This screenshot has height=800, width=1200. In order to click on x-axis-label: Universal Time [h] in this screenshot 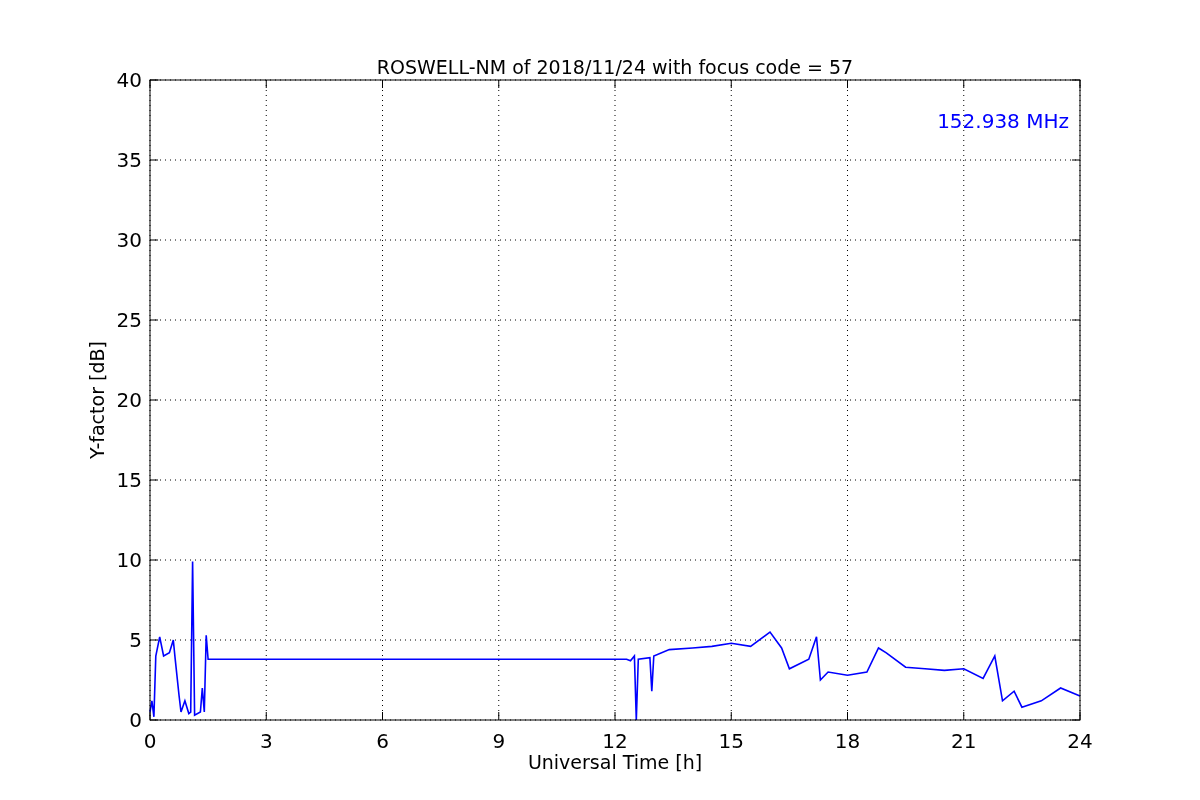, I will do `click(615, 762)`.